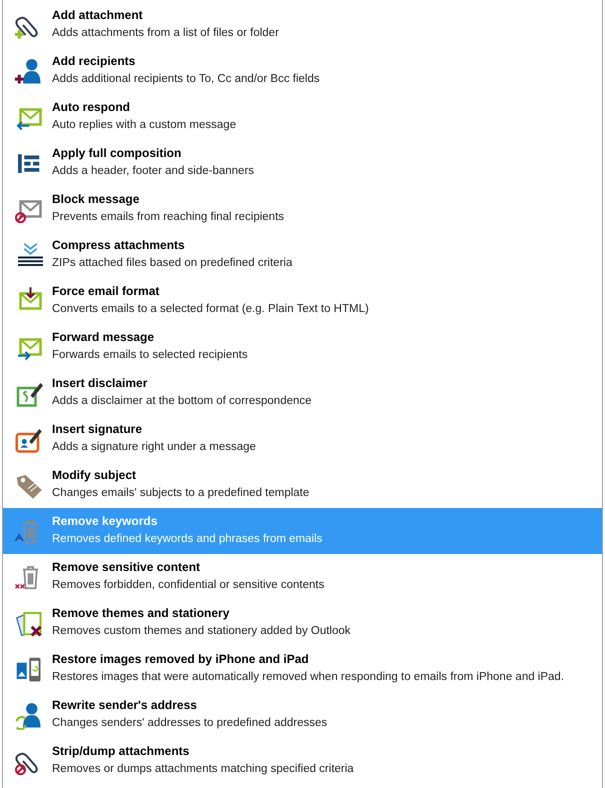 Image resolution: width=605 pixels, height=788 pixels. I want to click on action-description: Adds a signature right under a message, so click(154, 447).